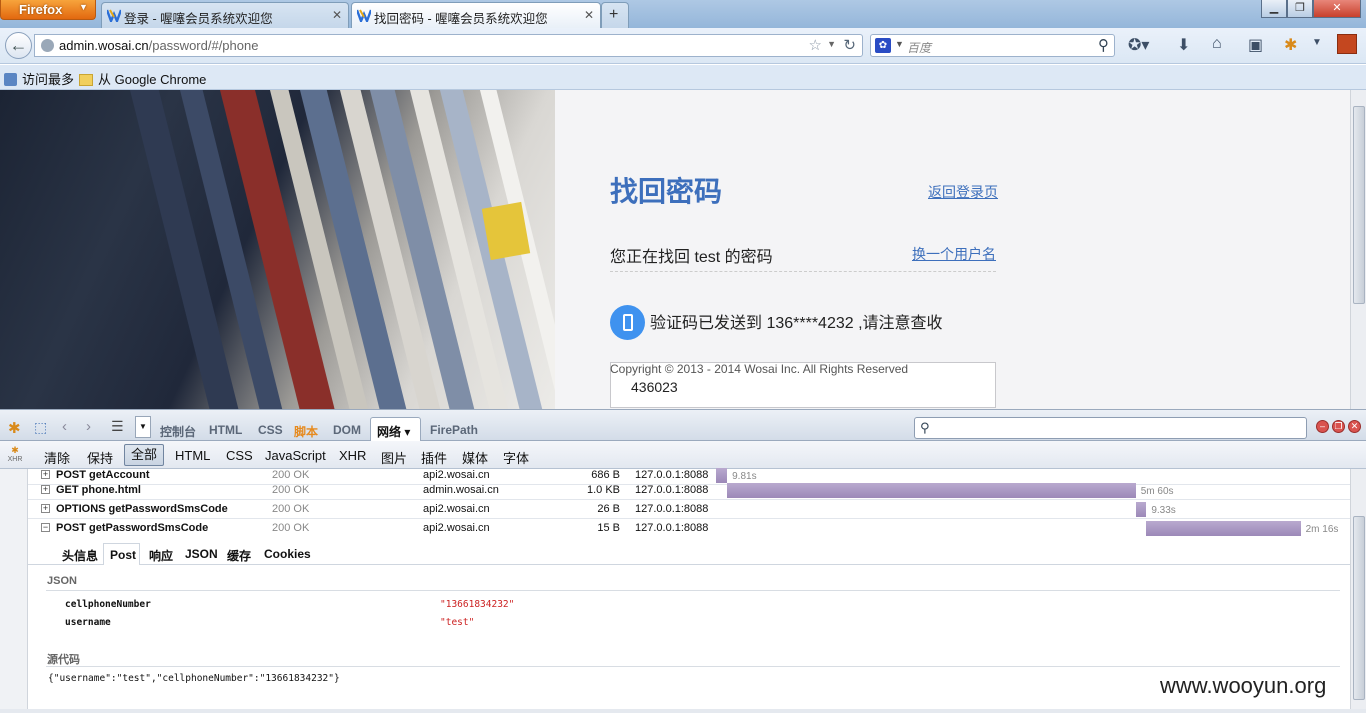 The height and width of the screenshot is (713, 1366). Describe the element at coordinates (159, 45) in the screenshot. I see `url-text: admin.wosai.cn/password/#/phone` at that location.